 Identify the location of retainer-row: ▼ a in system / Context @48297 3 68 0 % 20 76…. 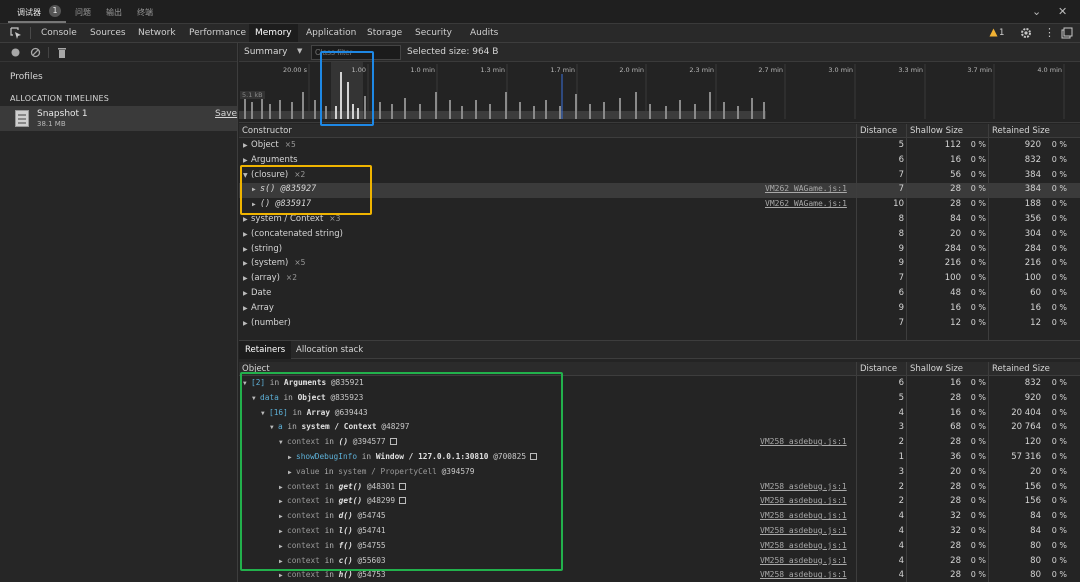
(659, 428).